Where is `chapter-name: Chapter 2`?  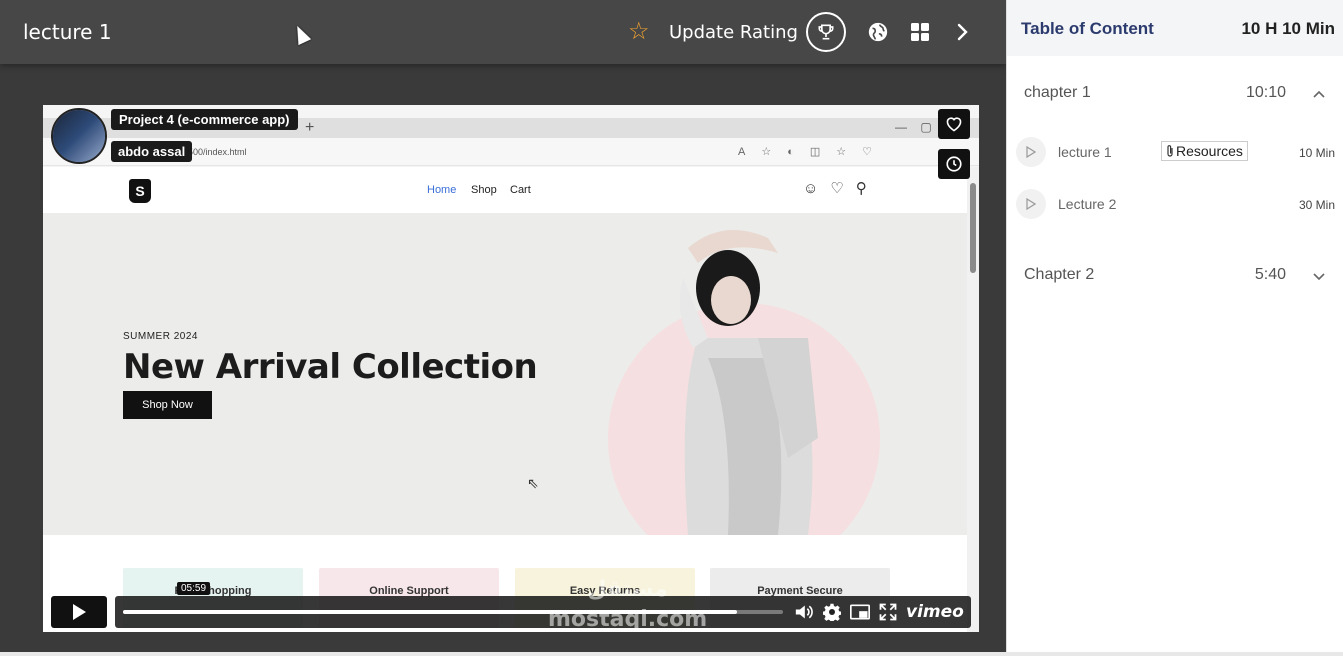 chapter-name: Chapter 2 is located at coordinates (1059, 274).